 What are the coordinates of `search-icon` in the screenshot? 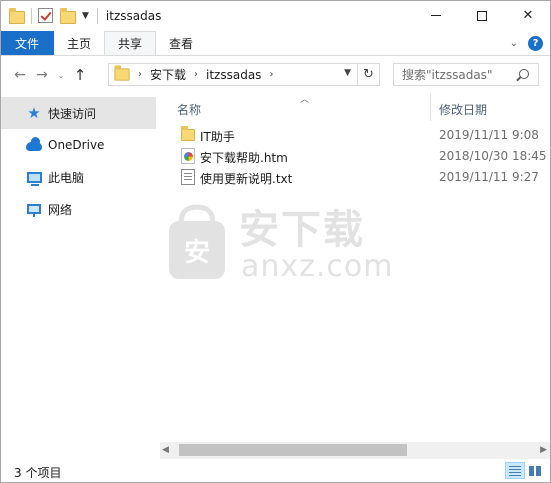 It's located at (524, 74).